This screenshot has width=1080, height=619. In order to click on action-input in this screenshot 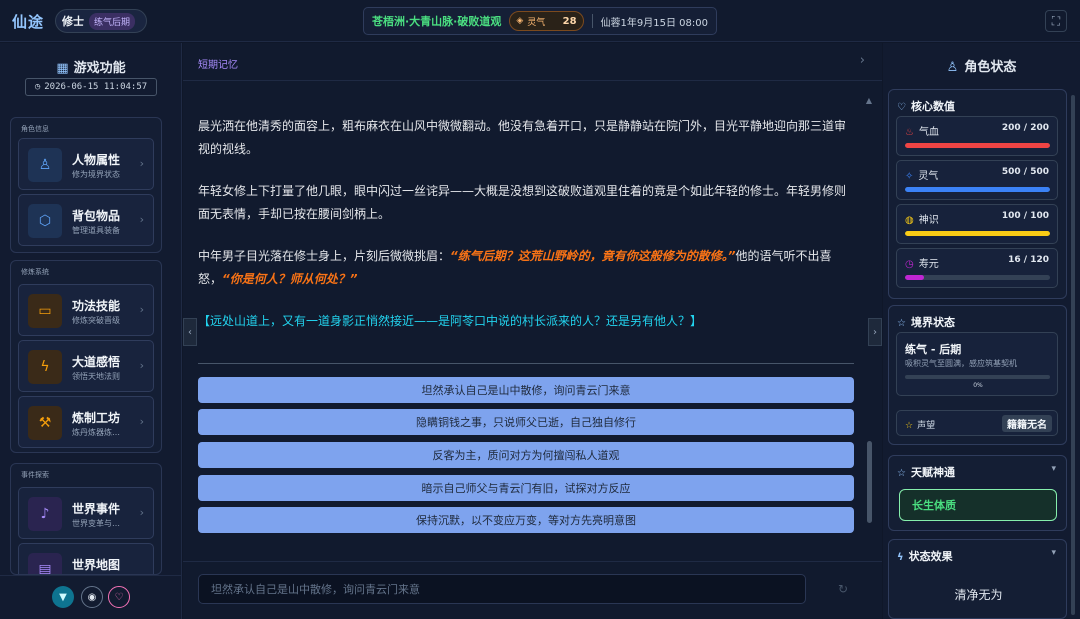, I will do `click(502, 589)`.